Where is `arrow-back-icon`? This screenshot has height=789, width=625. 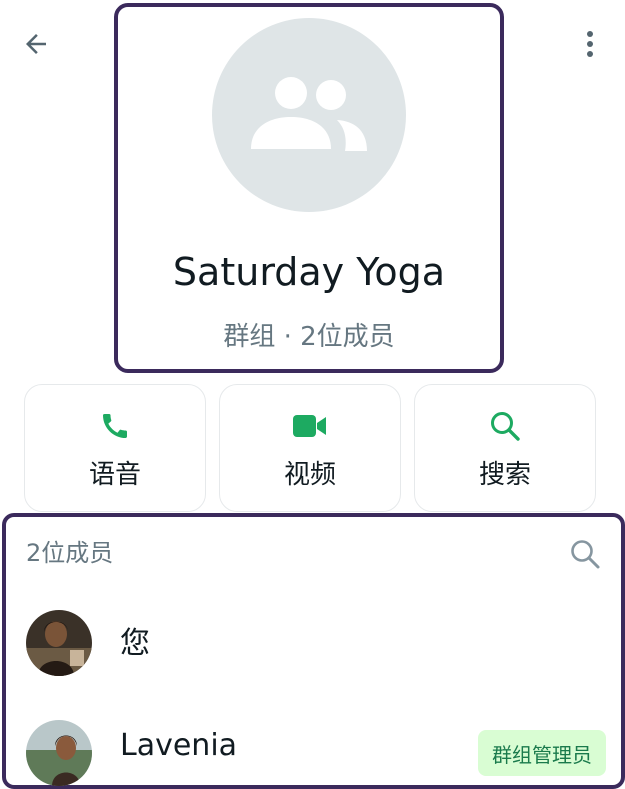 arrow-back-icon is located at coordinates (36, 44).